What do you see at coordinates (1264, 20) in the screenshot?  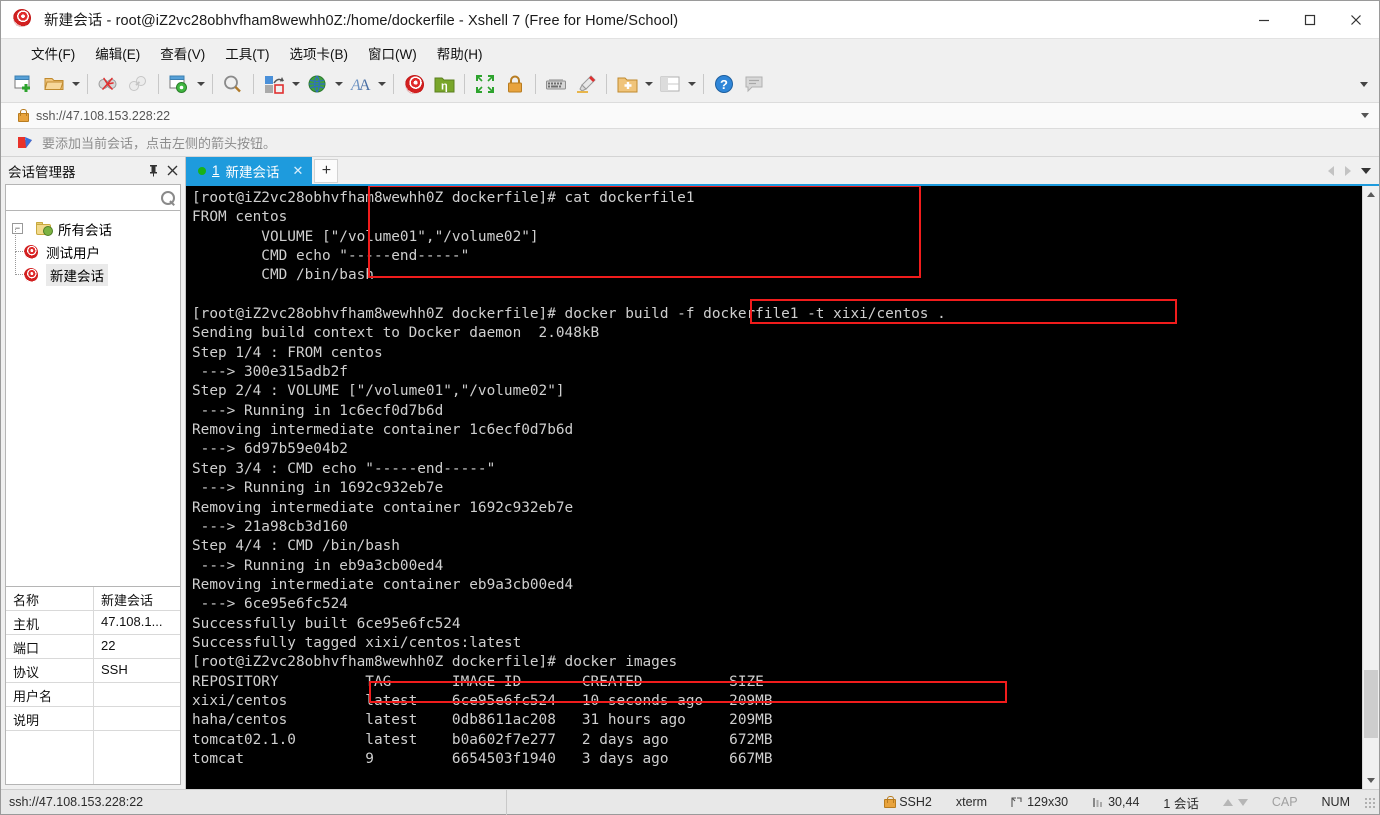 I see `minimize-button` at bounding box center [1264, 20].